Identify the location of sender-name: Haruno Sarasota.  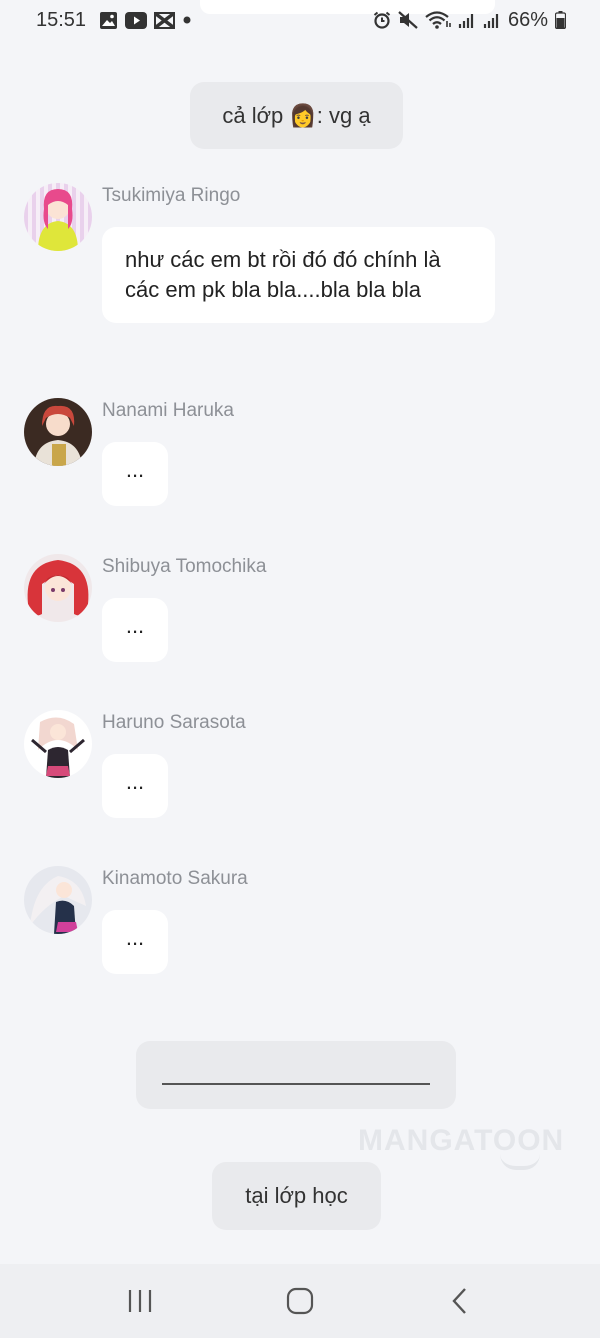
(174, 722).